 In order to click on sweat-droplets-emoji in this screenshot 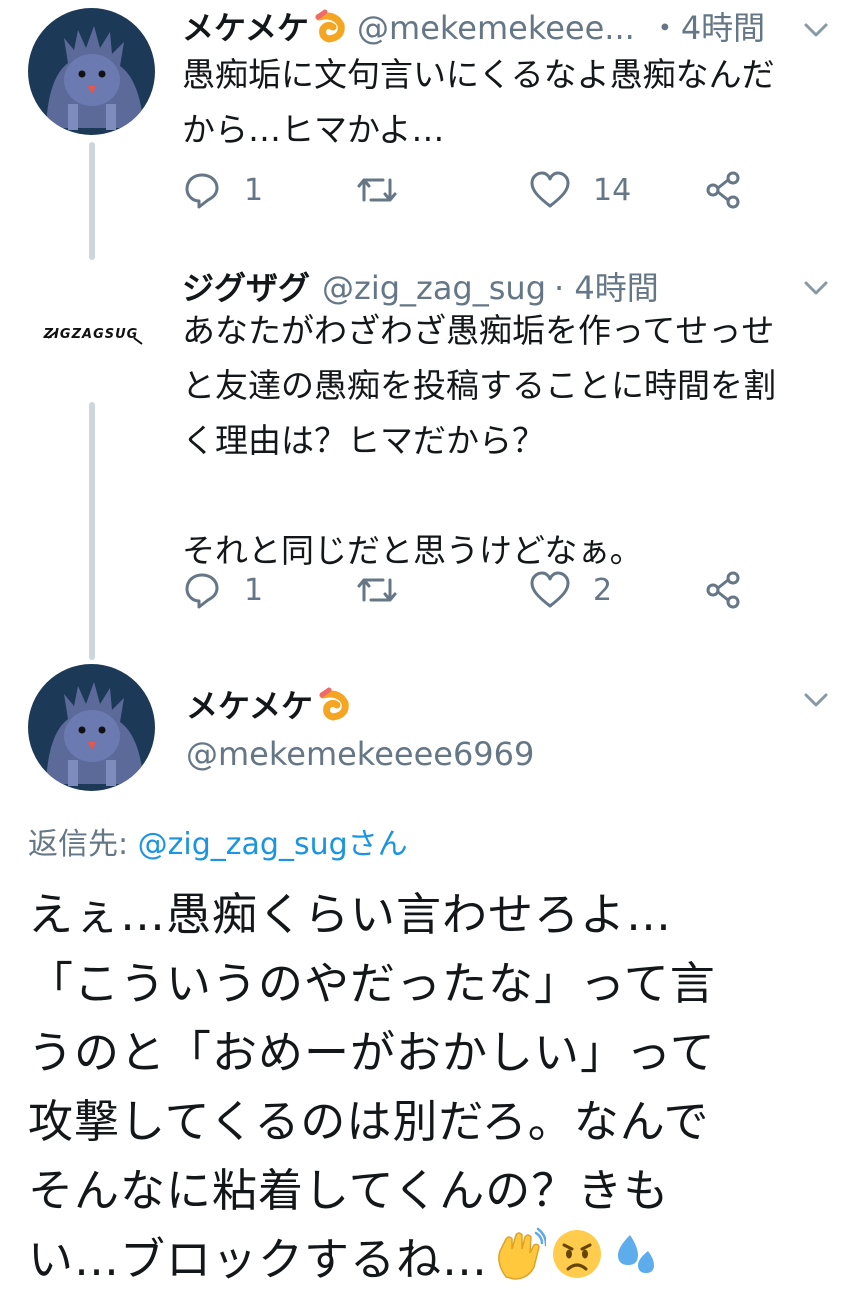, I will do `click(635, 1263)`.